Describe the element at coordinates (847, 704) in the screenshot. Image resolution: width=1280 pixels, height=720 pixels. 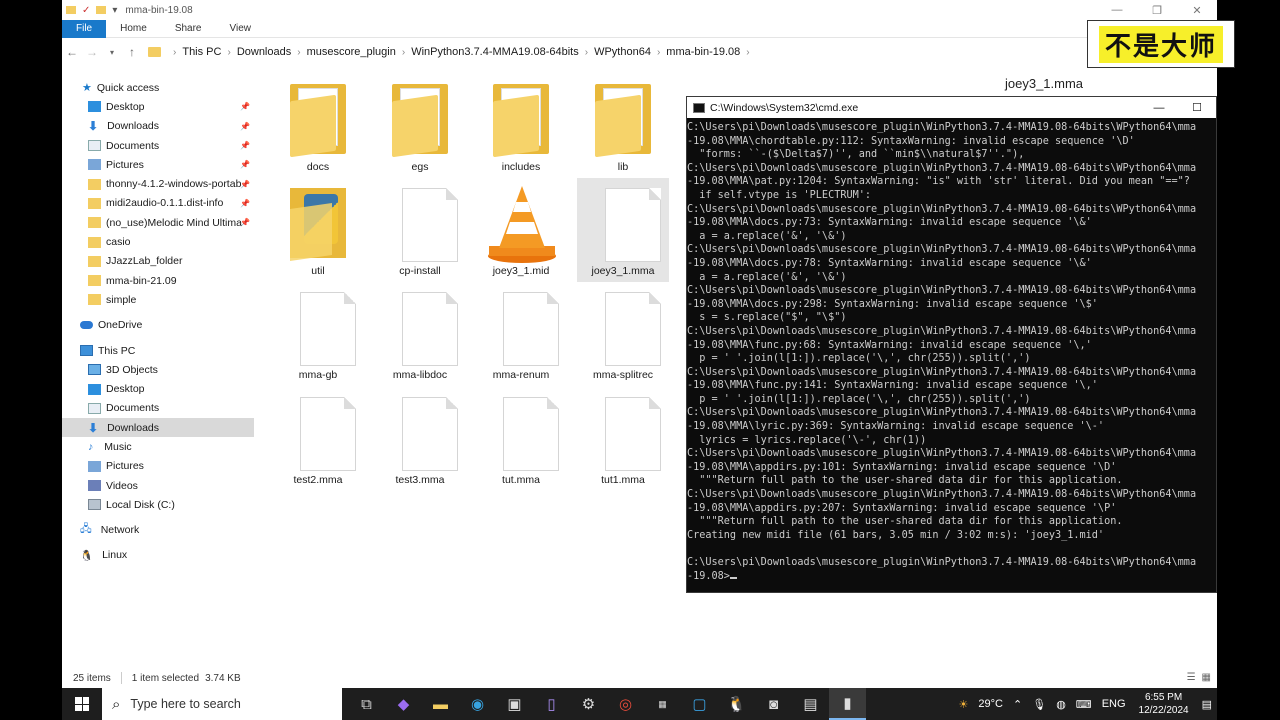
I see `cmd-taskbar-icon: ▮` at that location.